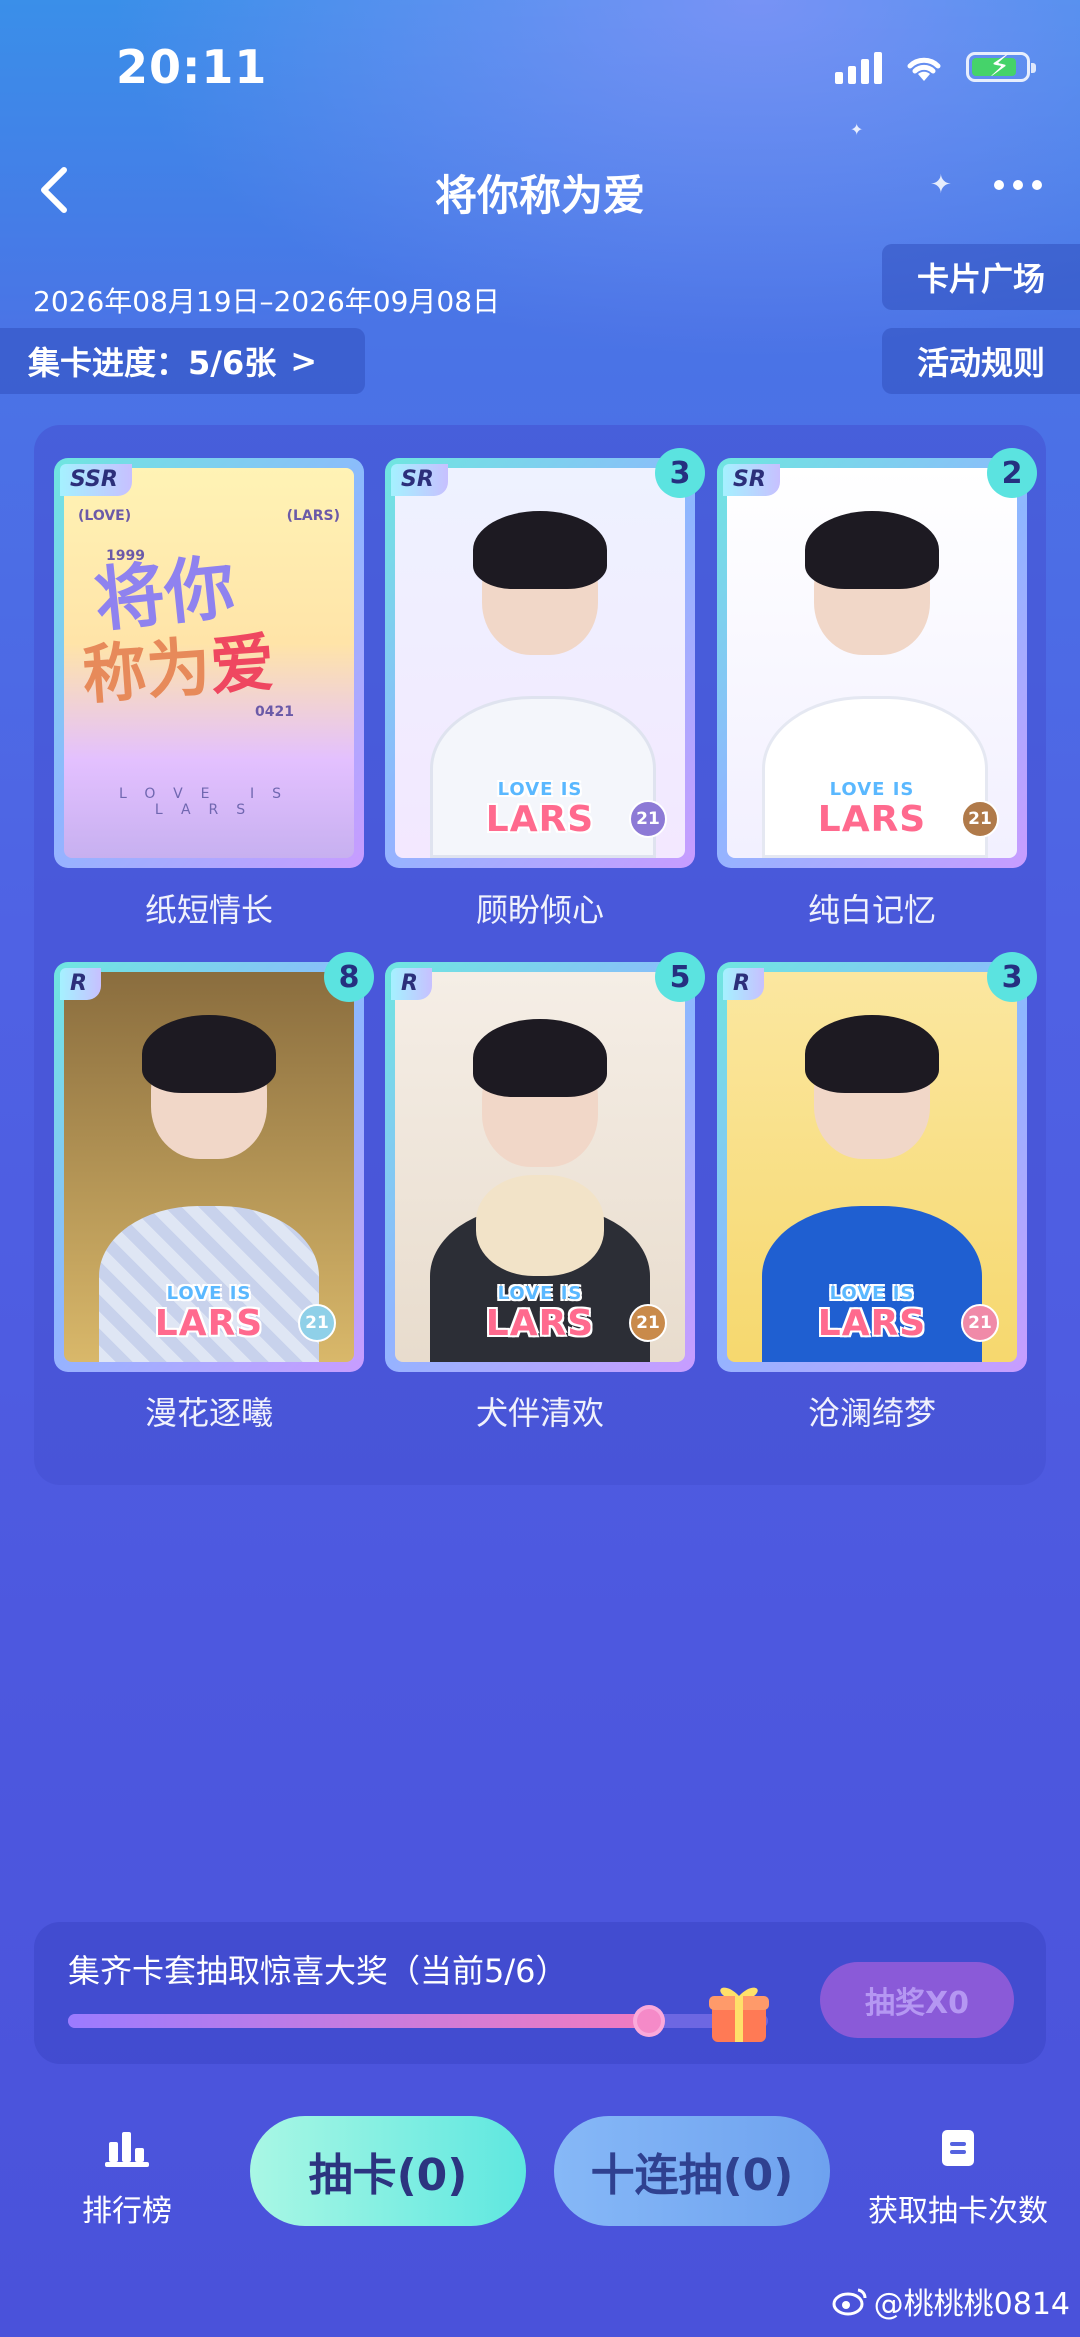 The image size is (1080, 2337). Describe the element at coordinates (692, 2171) in the screenshot. I see `draw-ten-button: 十连抽(0)` at that location.